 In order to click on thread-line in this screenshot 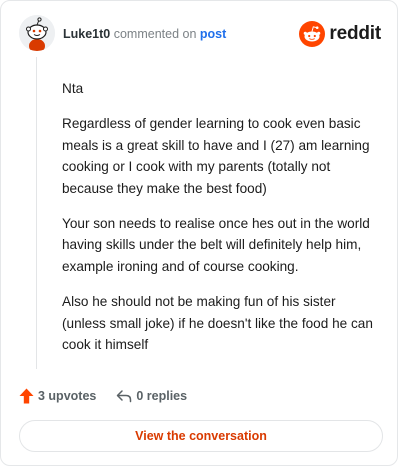, I will do `click(36, 213)`.